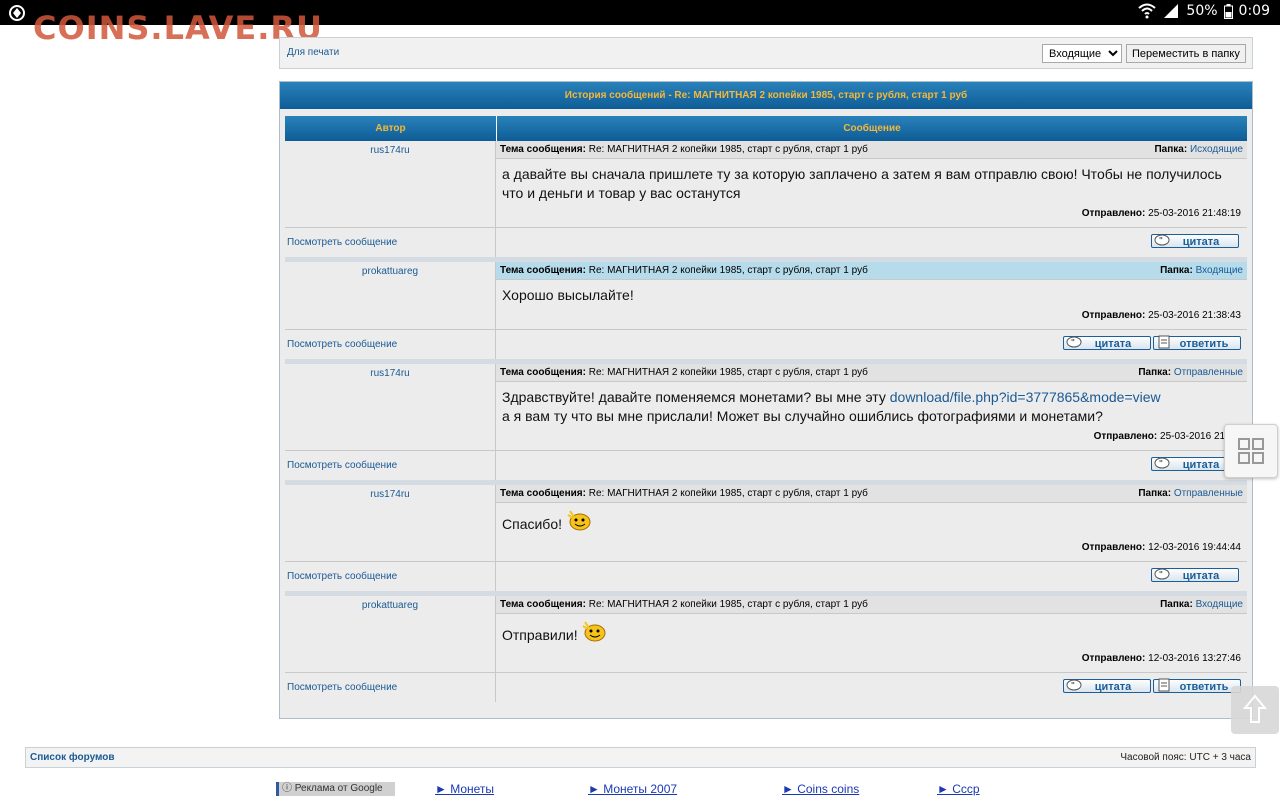 The image size is (1280, 800). What do you see at coordinates (391, 128) in the screenshot?
I see `author-column-header: Автор` at bounding box center [391, 128].